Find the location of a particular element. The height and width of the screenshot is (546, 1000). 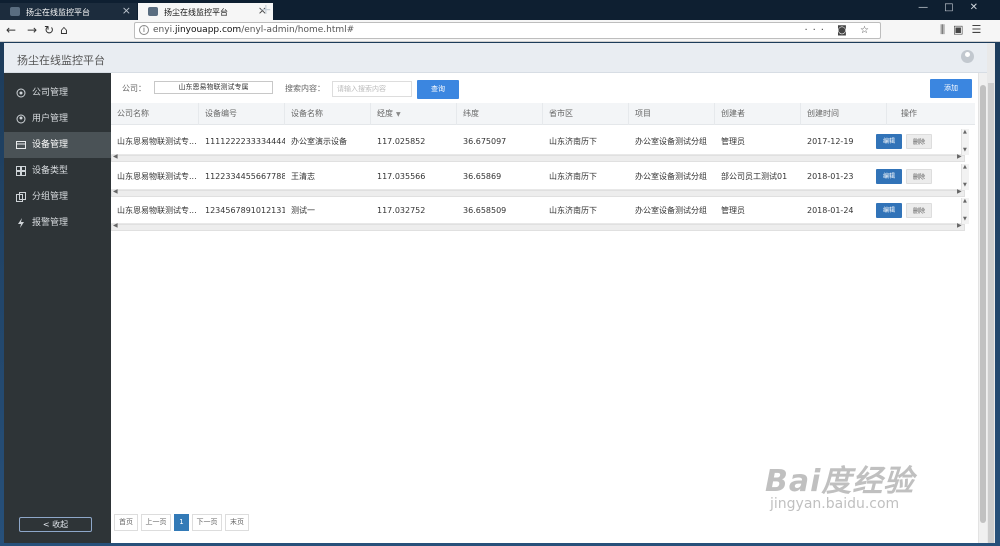

watermark-url: jingyan.baidu.com is located at coordinates (835, 504).